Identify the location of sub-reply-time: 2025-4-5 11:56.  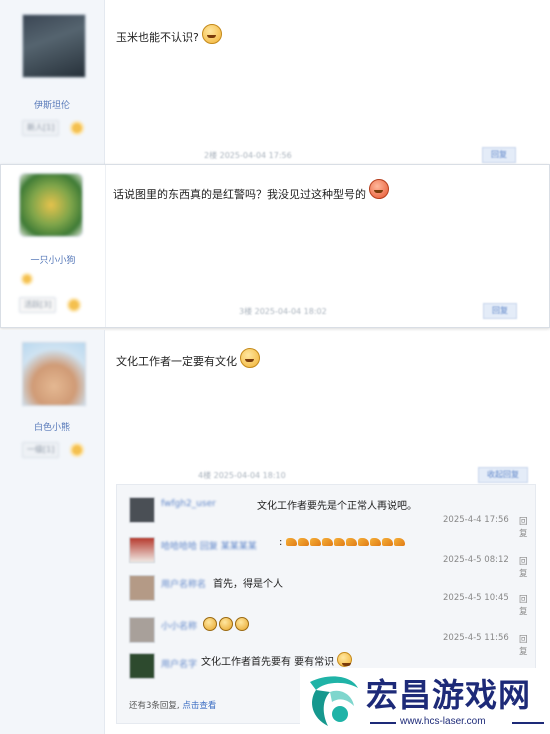
(476, 638).